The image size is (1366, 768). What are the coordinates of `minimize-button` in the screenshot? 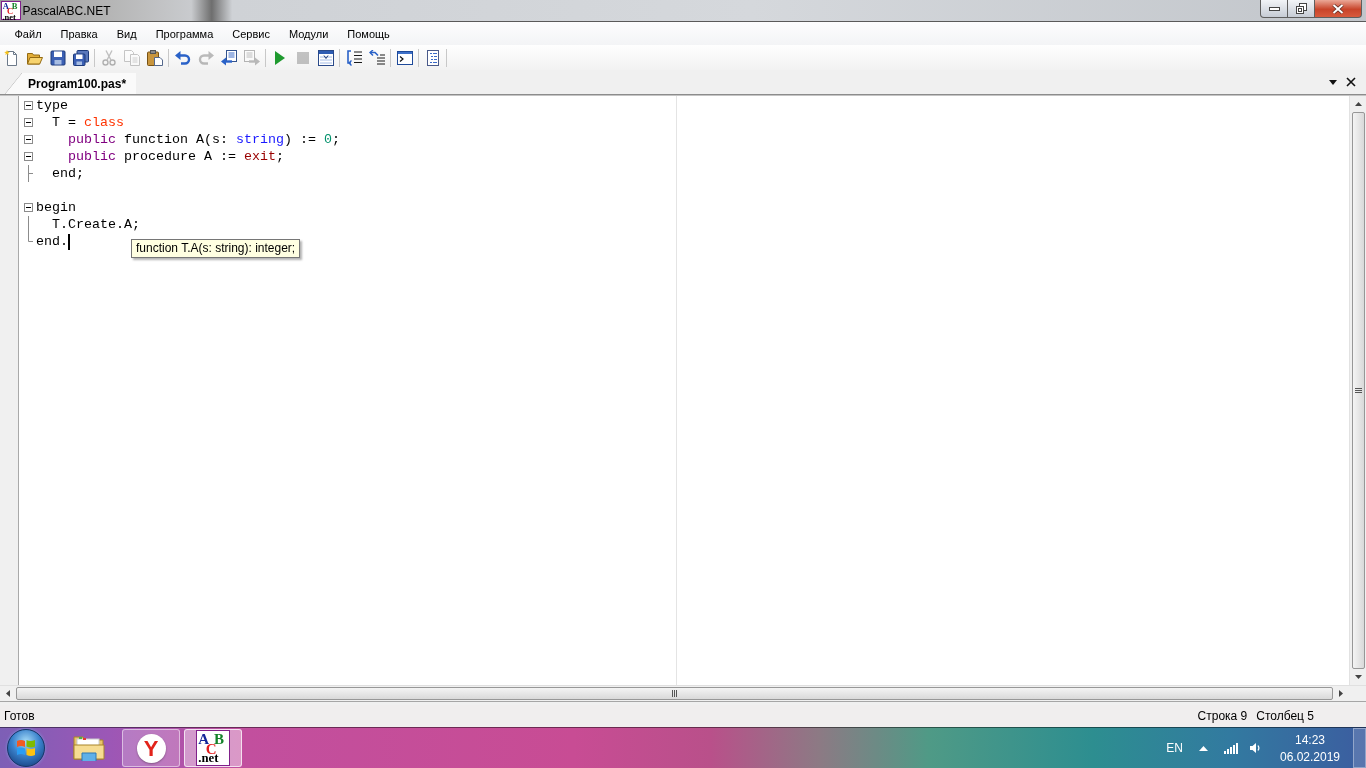 It's located at (1274, 9).